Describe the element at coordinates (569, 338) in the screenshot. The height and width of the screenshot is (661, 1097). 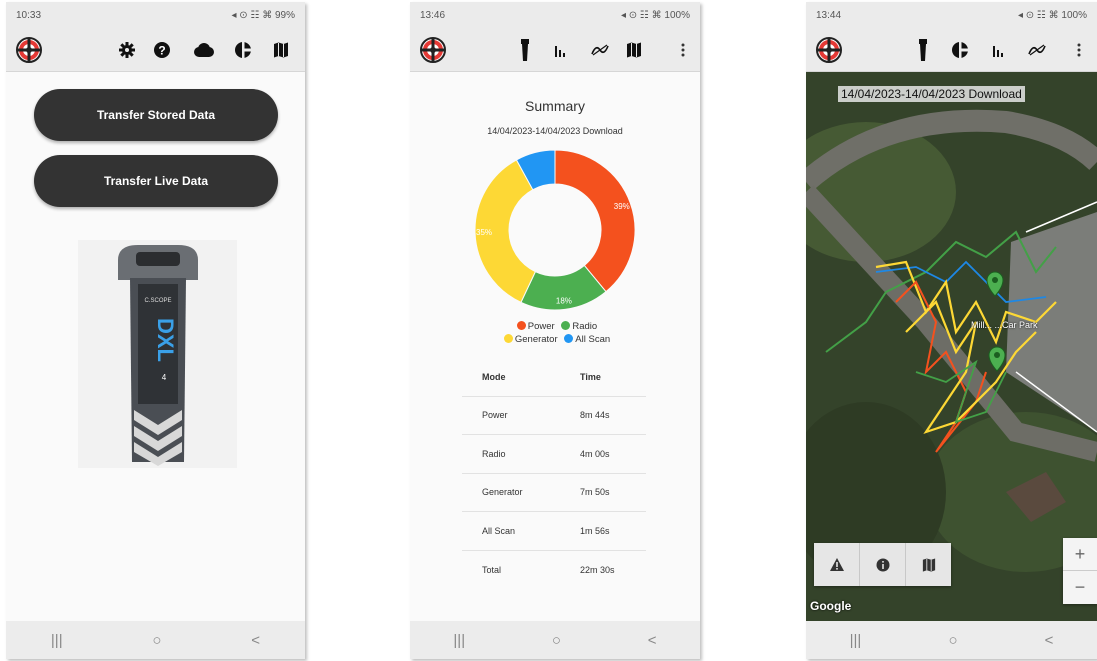
I see `legend-swatch-allscan` at that location.